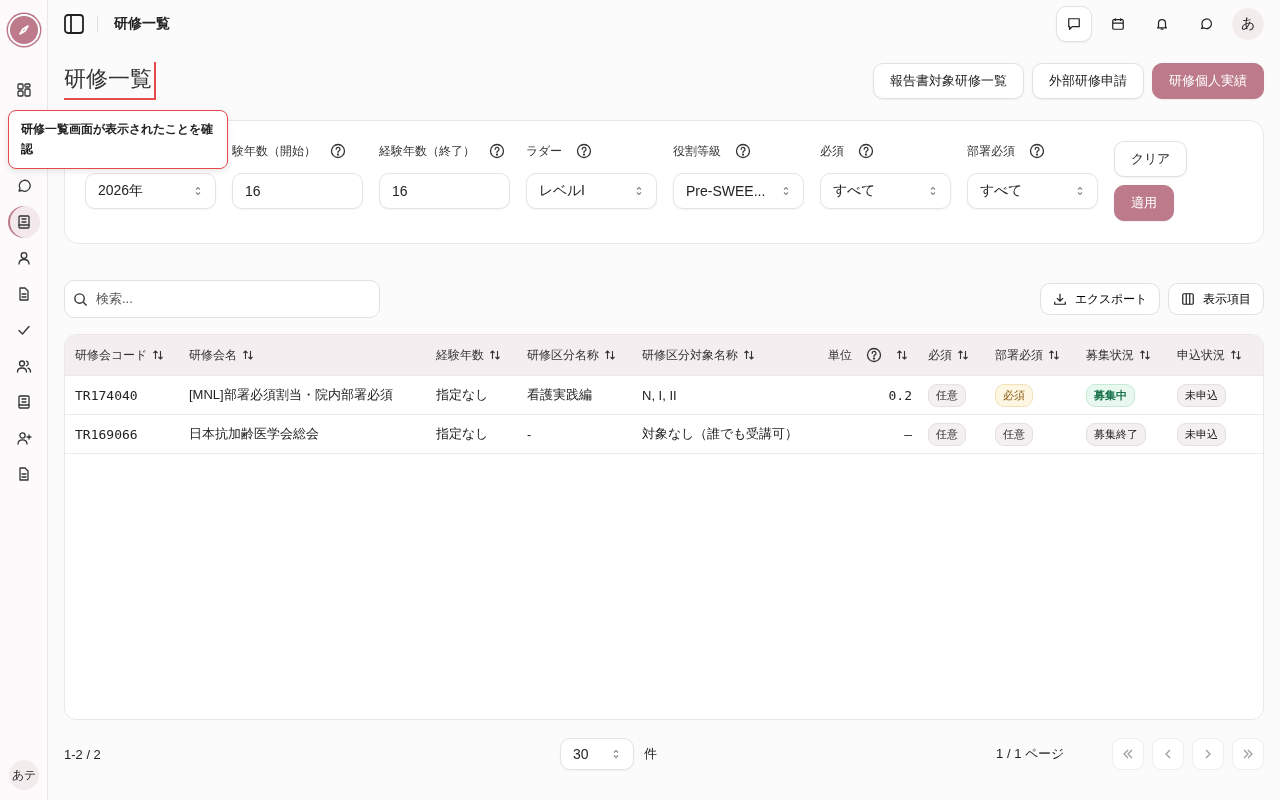 The width and height of the screenshot is (1280, 800). I want to click on clear-button: クリア, so click(1150, 159).